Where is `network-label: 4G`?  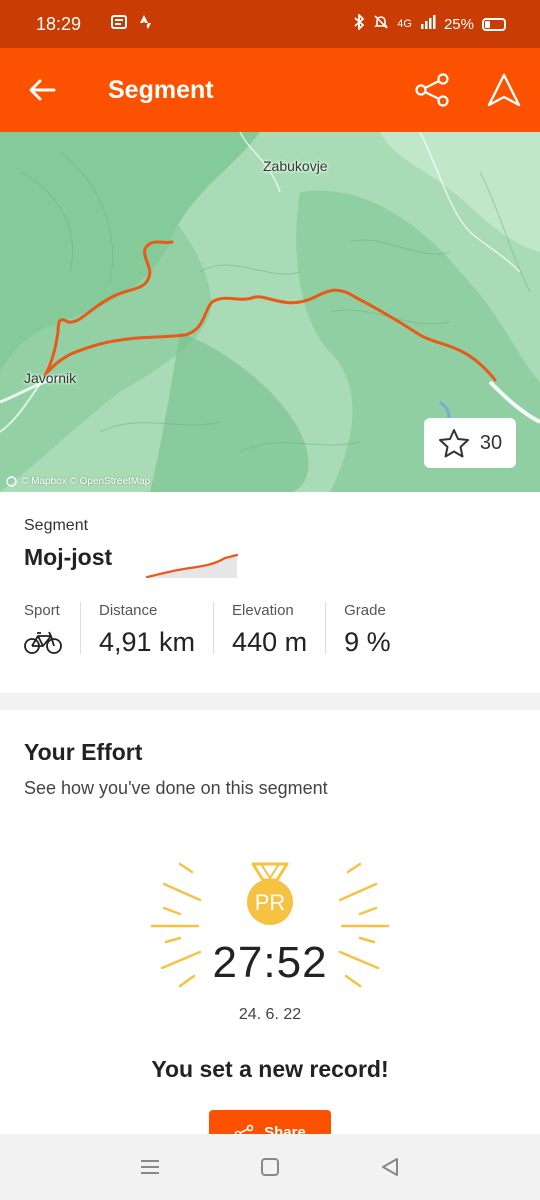
network-label: 4G is located at coordinates (404, 24).